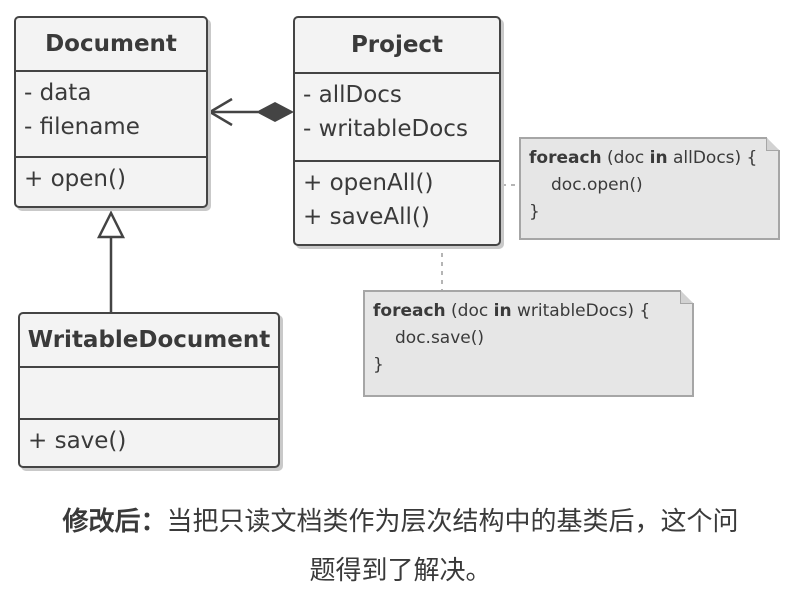 Image resolution: width=801 pixels, height=601 pixels. I want to click on project-method-openall: + openAll(), so click(368, 183).